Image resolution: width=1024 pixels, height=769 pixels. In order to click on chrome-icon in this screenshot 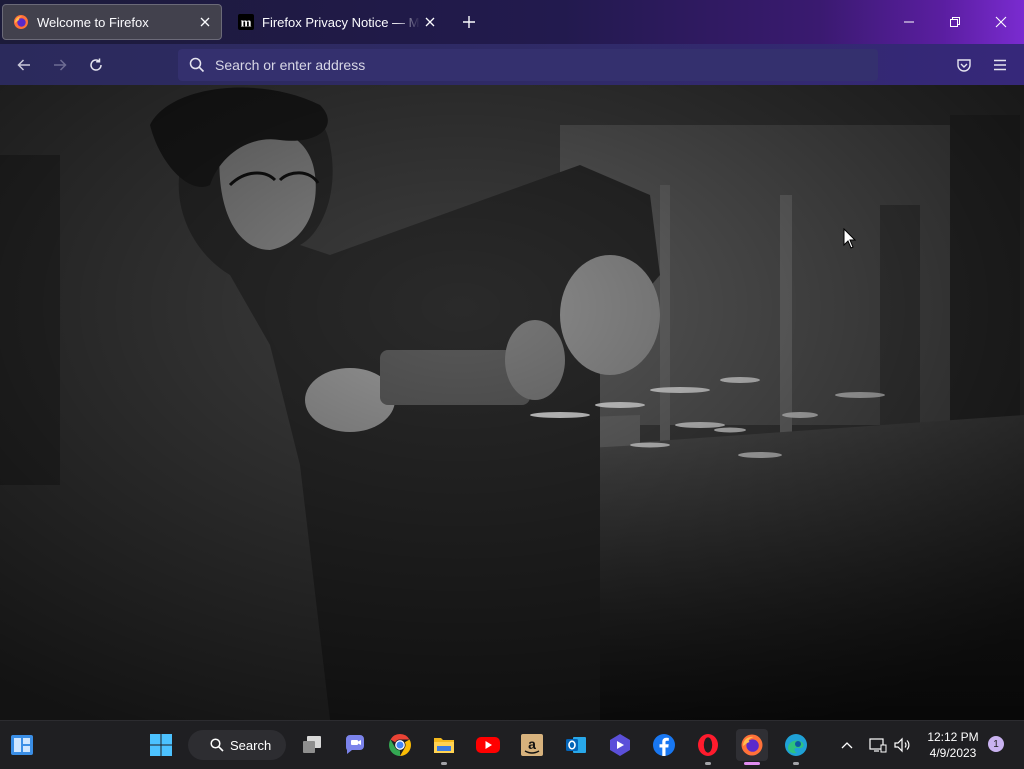, I will do `click(400, 745)`.